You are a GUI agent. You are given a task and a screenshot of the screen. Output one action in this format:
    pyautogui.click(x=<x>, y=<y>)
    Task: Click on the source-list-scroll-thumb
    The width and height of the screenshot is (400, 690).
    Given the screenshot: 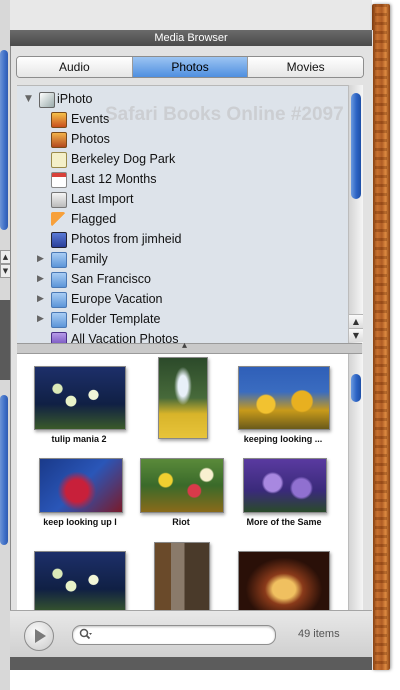 What is the action you would take?
    pyautogui.click(x=356, y=146)
    